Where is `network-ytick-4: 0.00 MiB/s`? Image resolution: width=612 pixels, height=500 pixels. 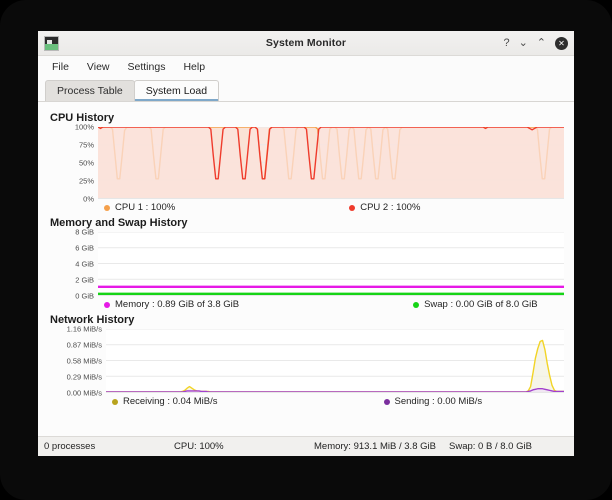
network-ytick-4: 0.00 MiB/s is located at coordinates (84, 393).